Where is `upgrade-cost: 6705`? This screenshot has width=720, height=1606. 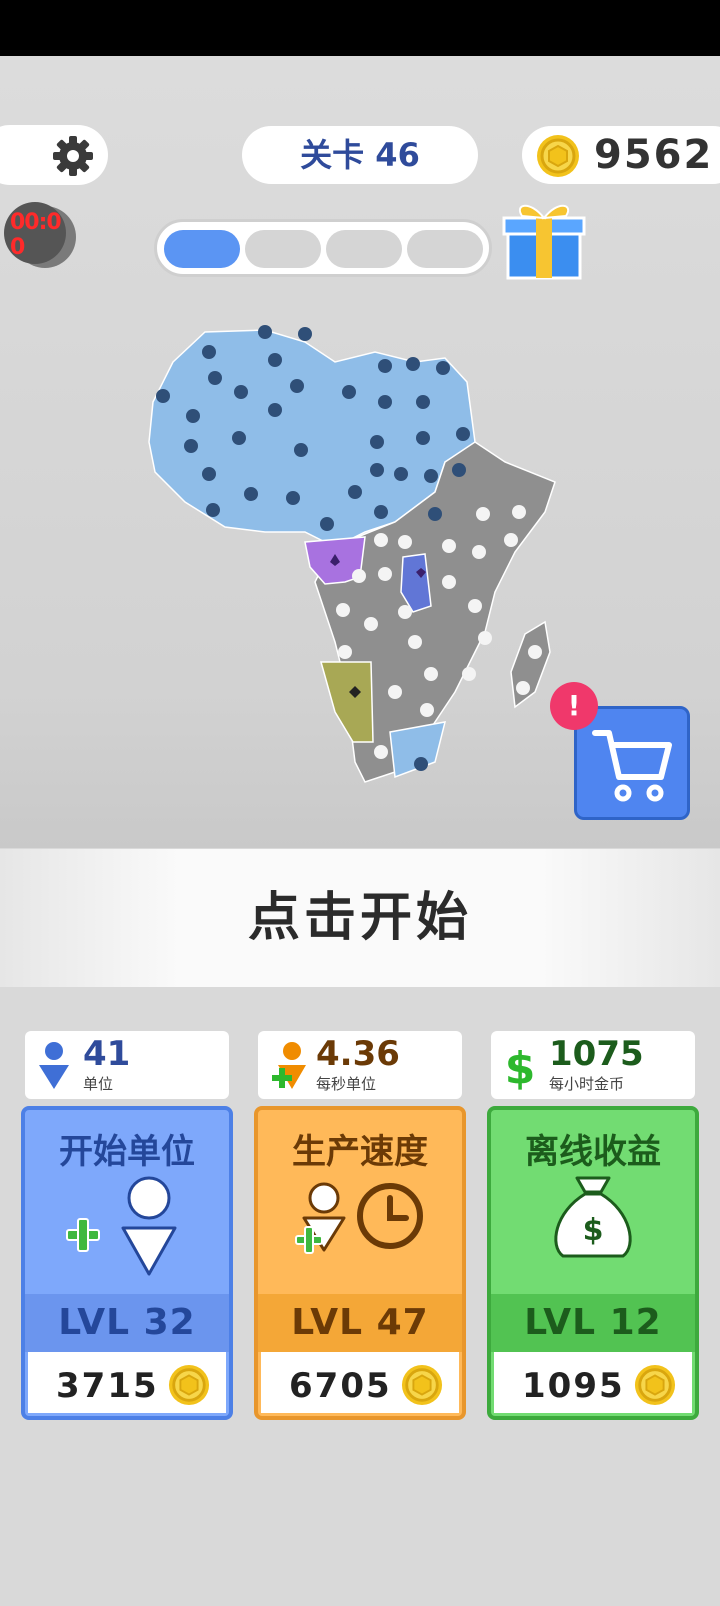
upgrade-cost: 6705 is located at coordinates (360, 1382).